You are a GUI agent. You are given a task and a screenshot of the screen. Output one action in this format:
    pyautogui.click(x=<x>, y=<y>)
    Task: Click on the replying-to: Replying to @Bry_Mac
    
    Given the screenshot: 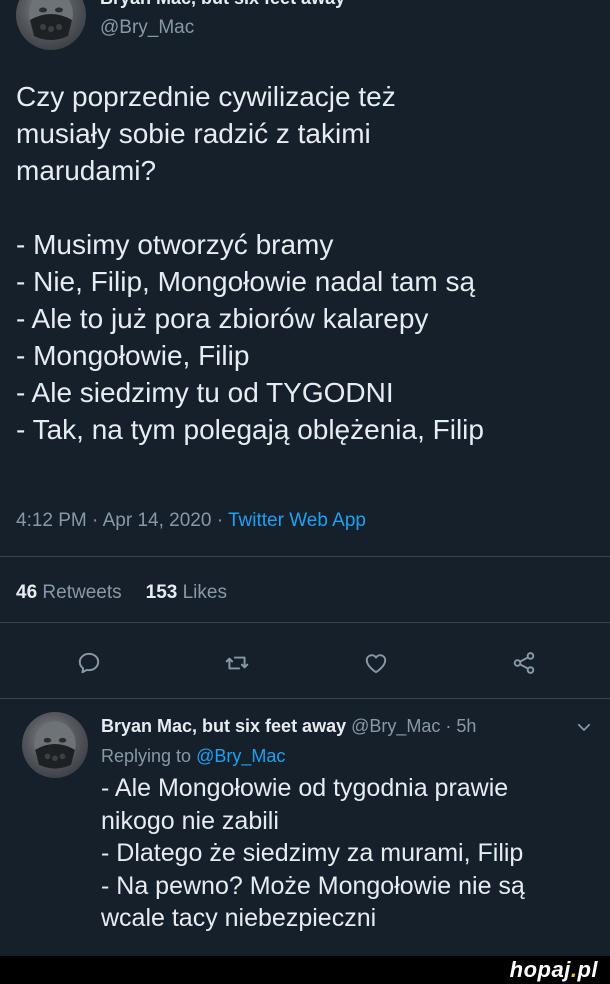 What is the action you would take?
    pyautogui.click(x=193, y=756)
    